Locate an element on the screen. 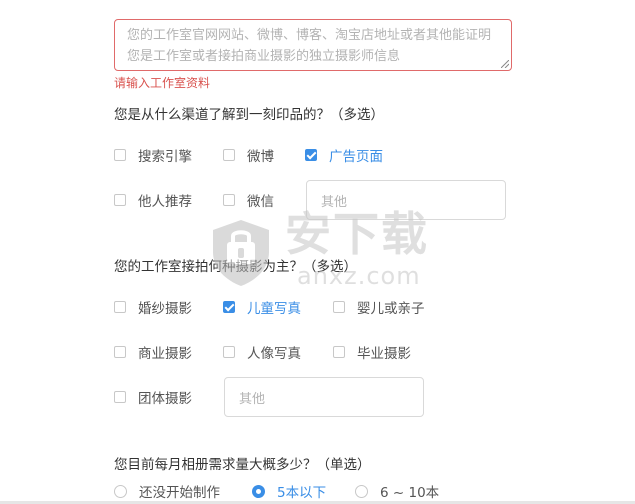  q2-option-portrait: 人像写真 is located at coordinates (262, 352).